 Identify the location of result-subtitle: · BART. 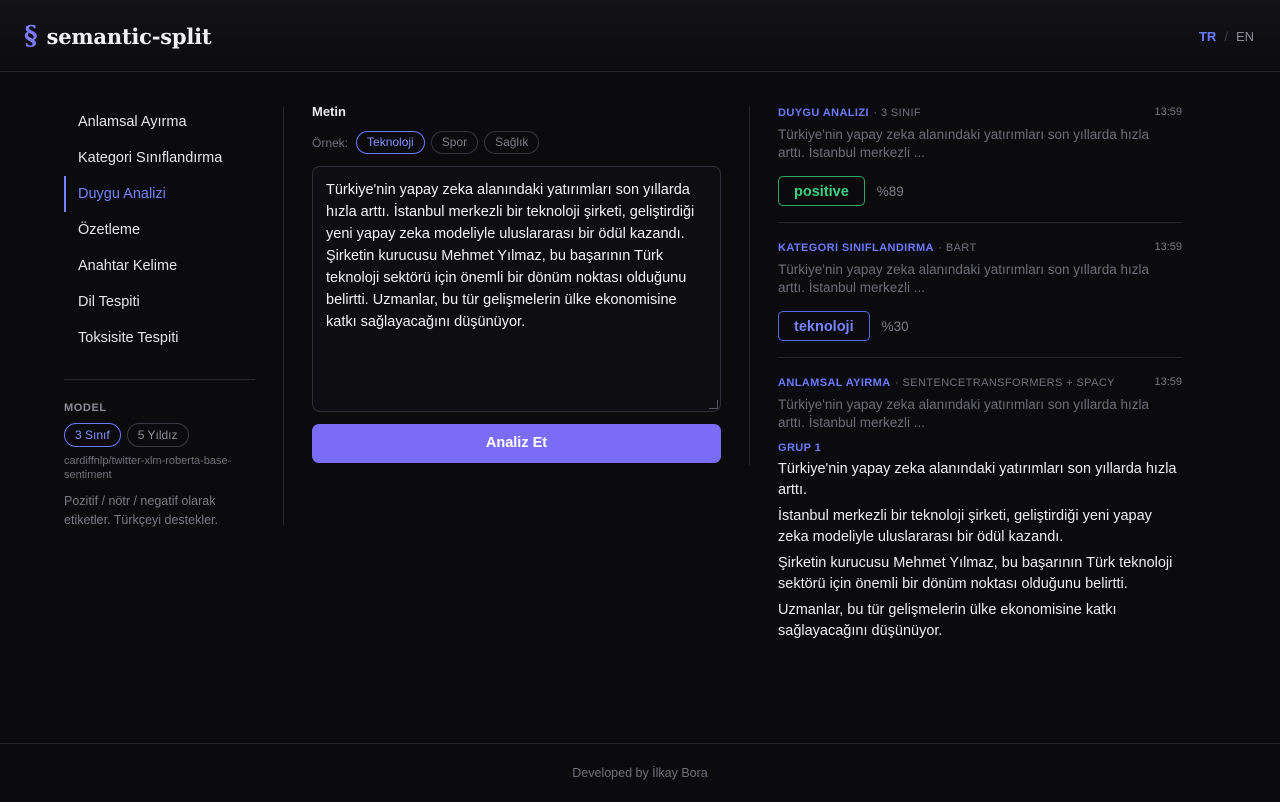
(957, 248).